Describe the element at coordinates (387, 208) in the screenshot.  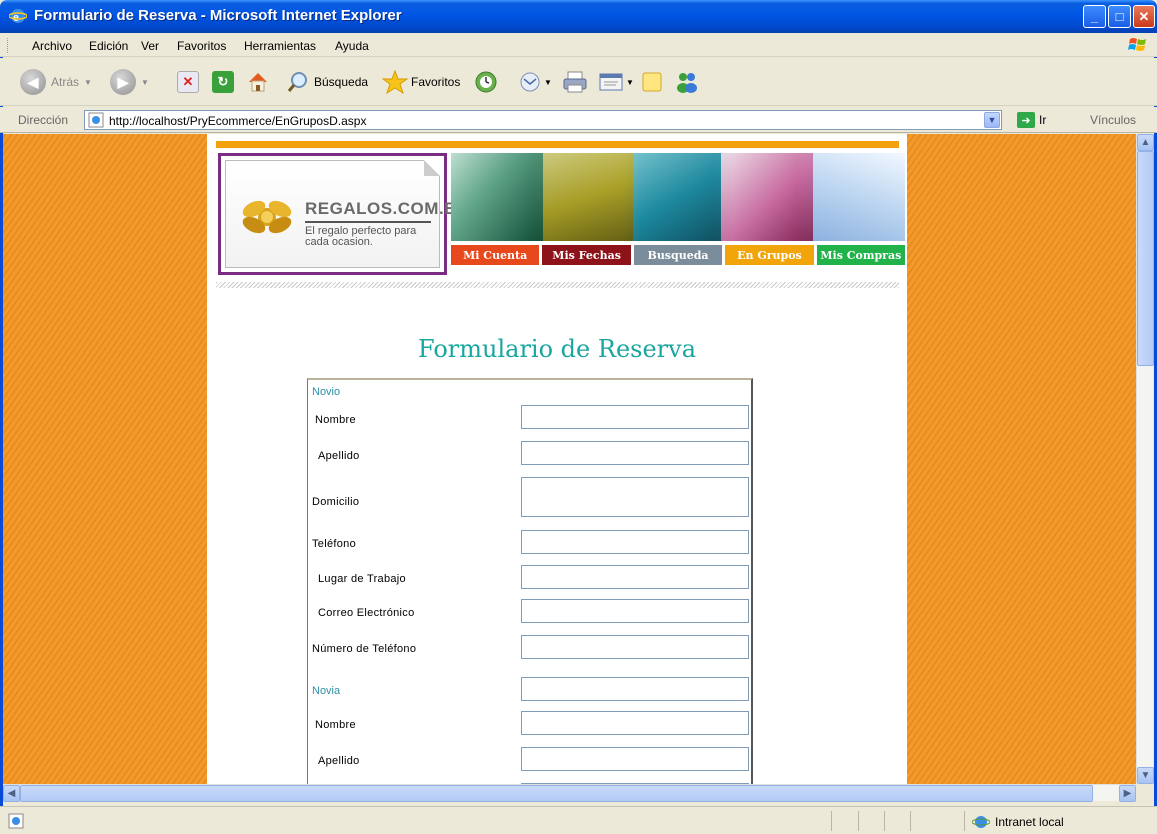
I see `brand-name: REGALOS.COM.EC` at that location.